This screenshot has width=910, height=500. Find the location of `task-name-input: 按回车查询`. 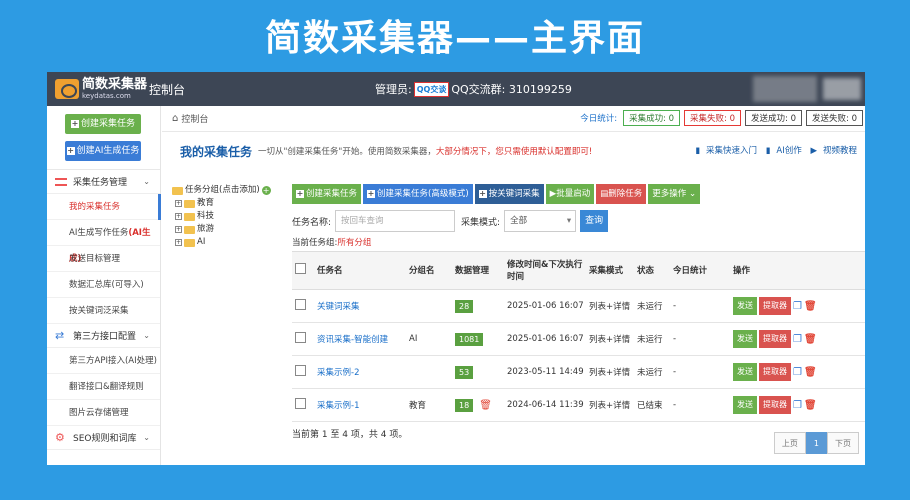

task-name-input: 按回车查询 is located at coordinates (395, 221).